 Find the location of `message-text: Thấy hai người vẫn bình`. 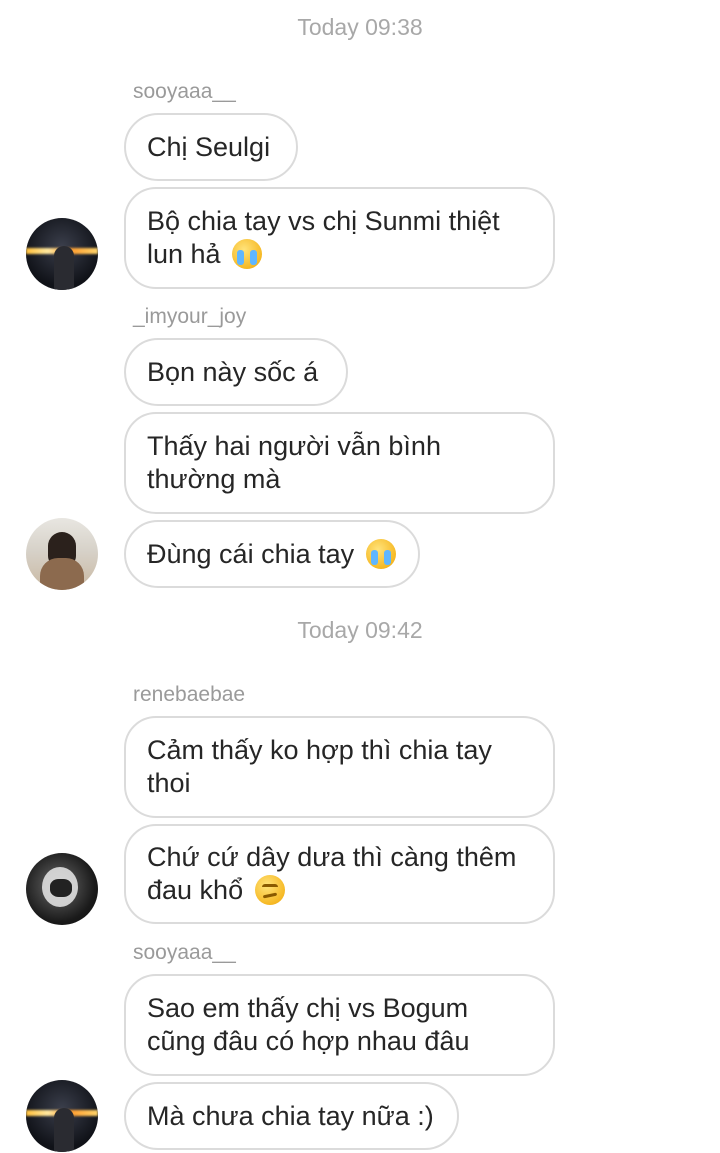

message-text: Thấy hai người vẫn bình is located at coordinates (294, 446).